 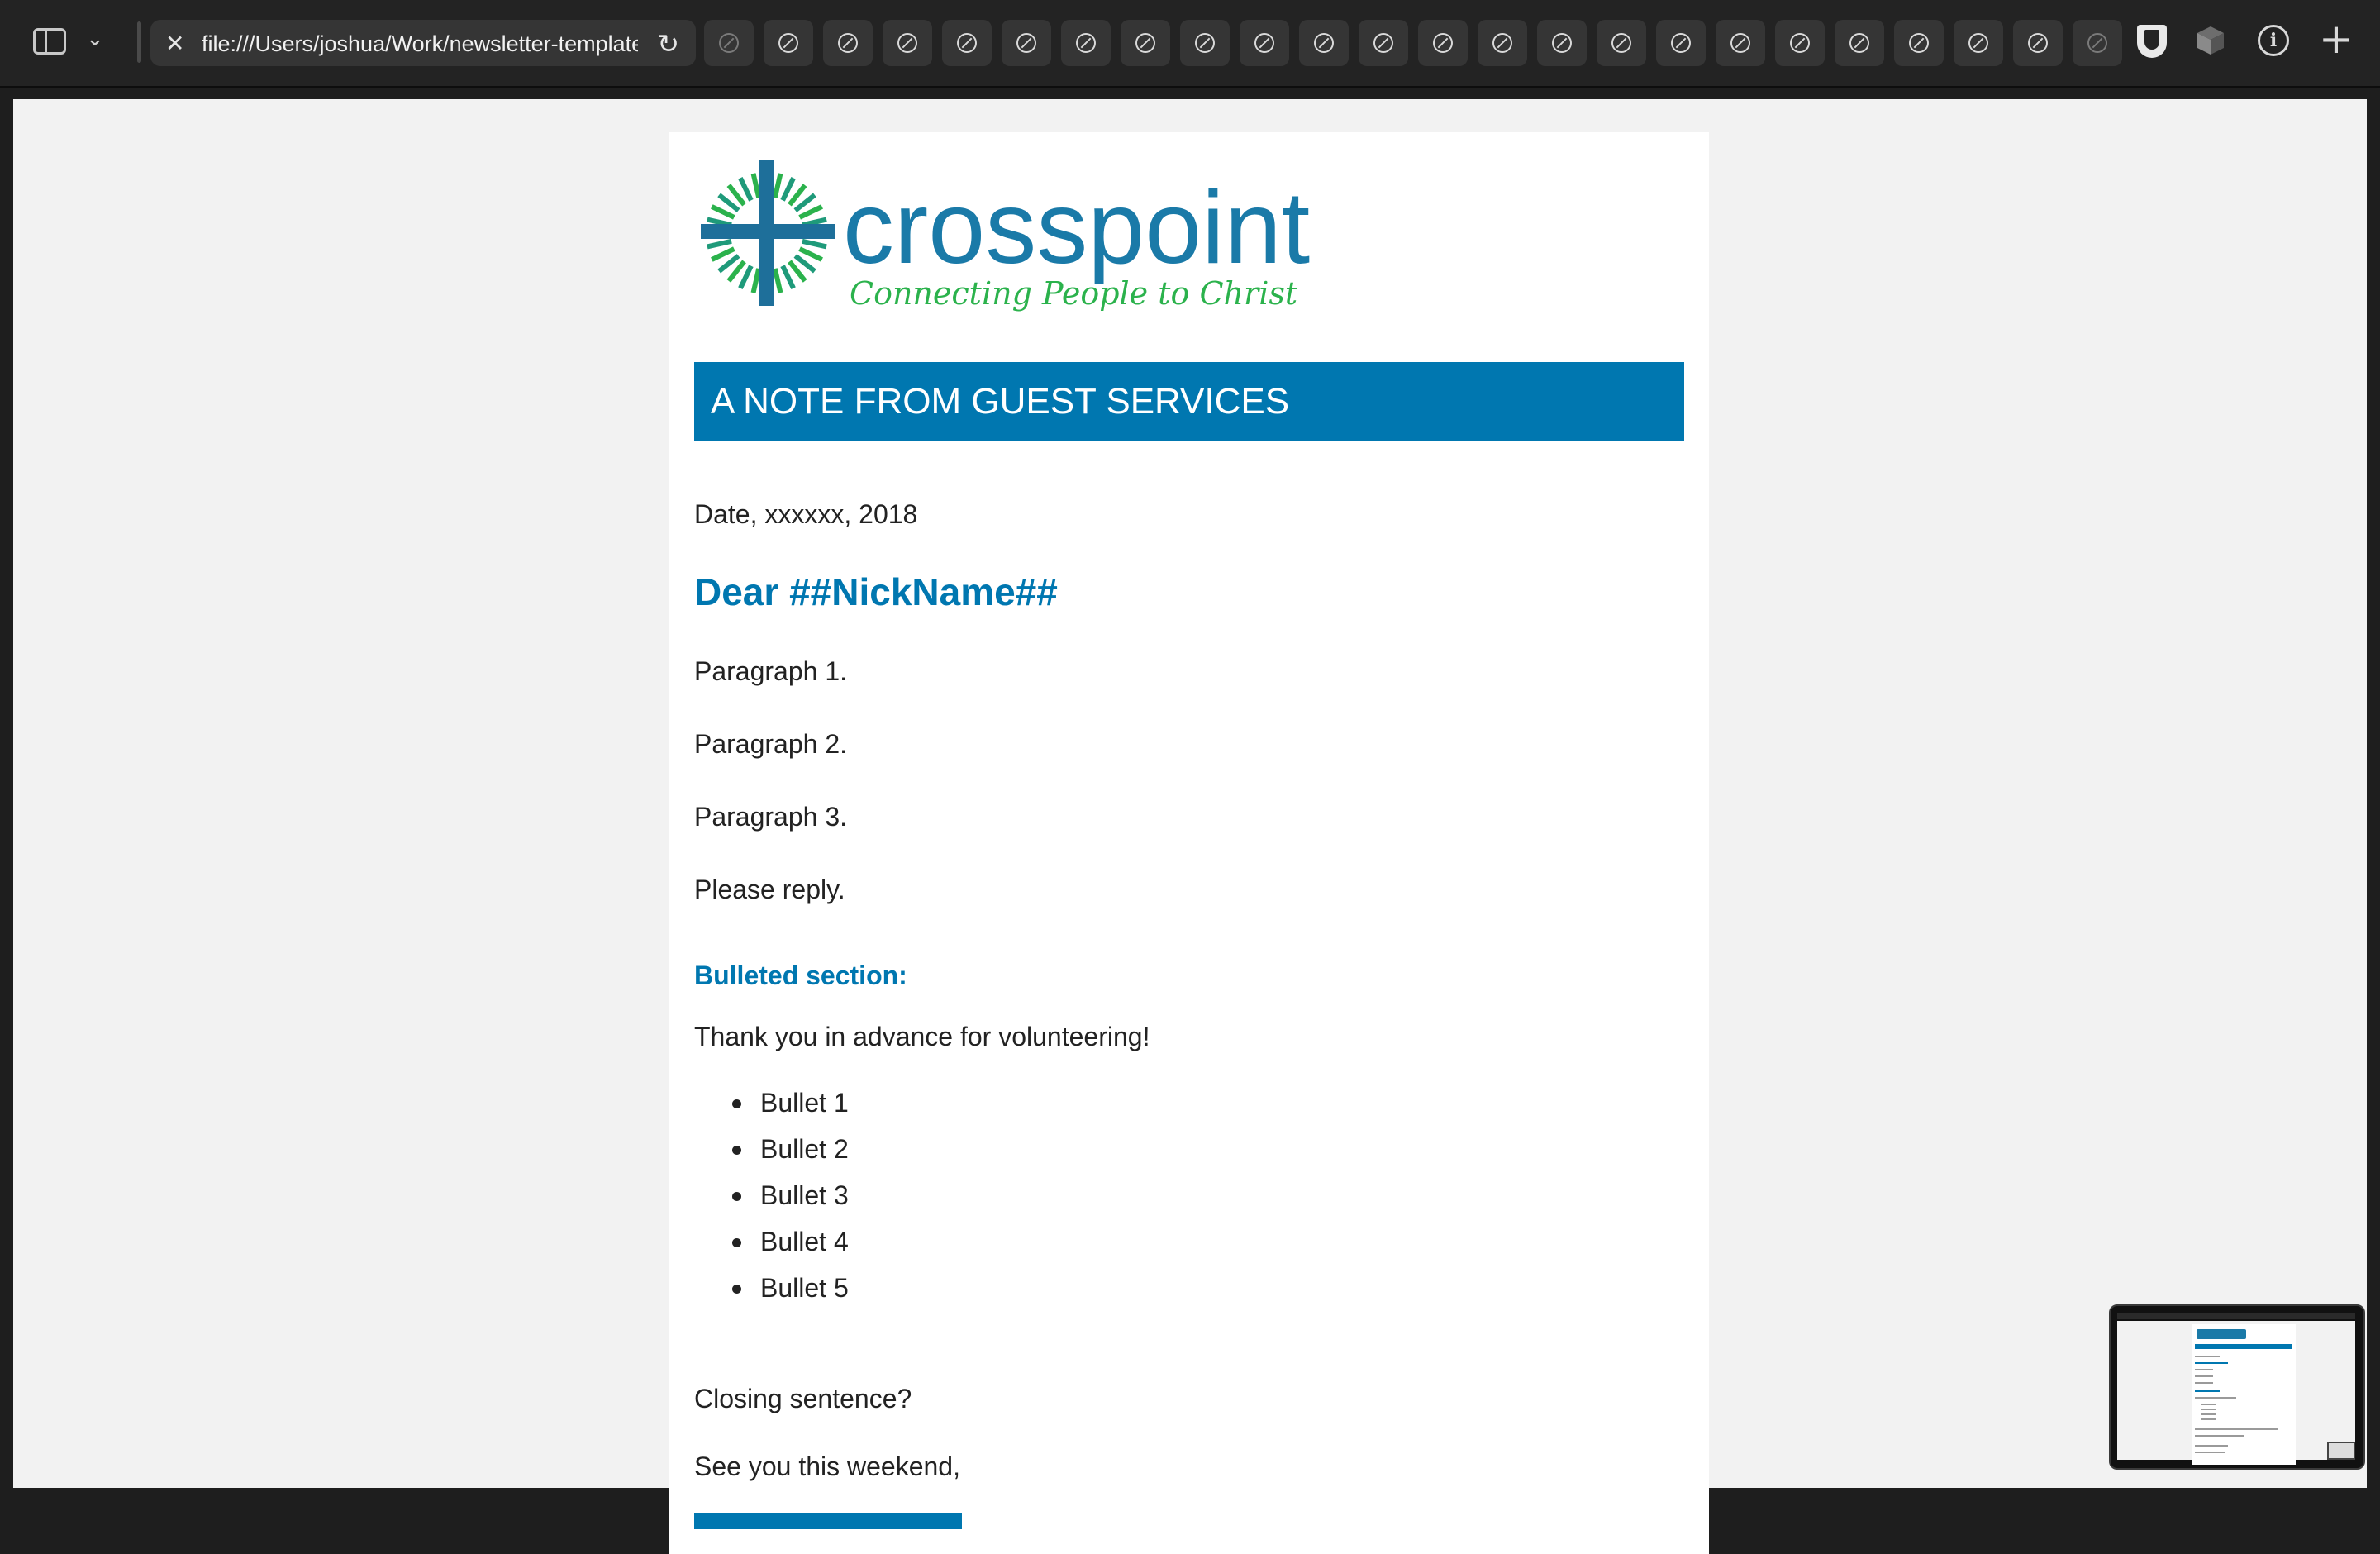 What do you see at coordinates (771, 817) in the screenshot?
I see `paragraph-3: Paragraph 3.` at bounding box center [771, 817].